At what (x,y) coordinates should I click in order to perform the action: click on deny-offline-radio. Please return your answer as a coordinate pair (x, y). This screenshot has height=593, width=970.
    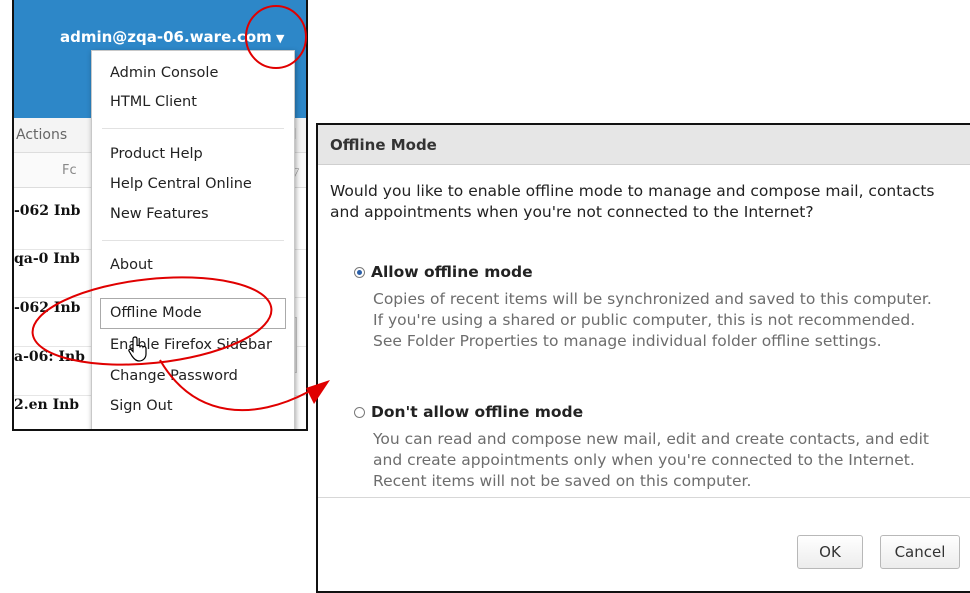
    Looking at the image, I should click on (359, 412).